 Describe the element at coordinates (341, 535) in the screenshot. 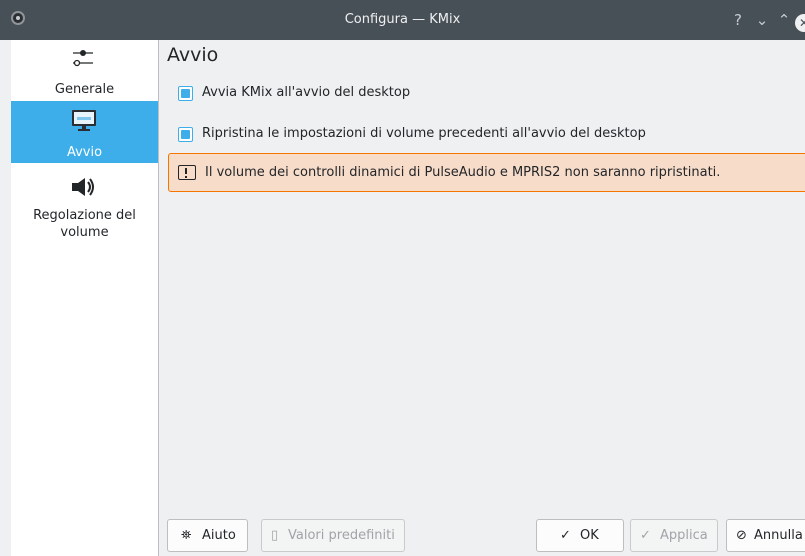

I see `defaults-button-label: Valori predefiniti` at that location.